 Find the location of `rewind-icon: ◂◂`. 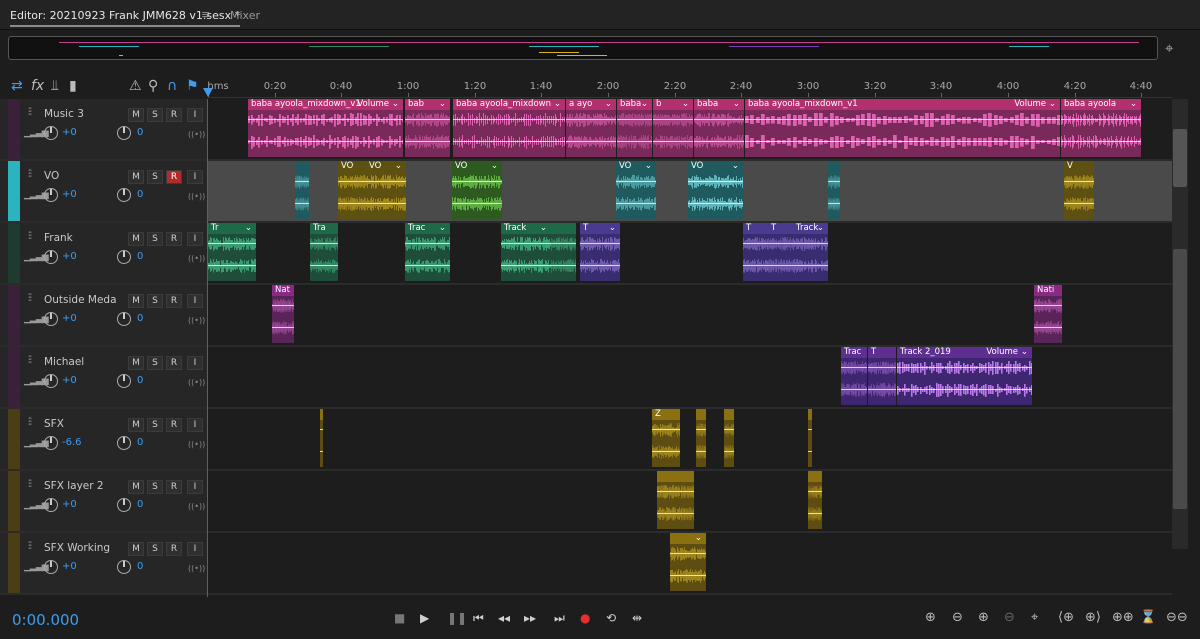

rewind-icon: ◂◂ is located at coordinates (504, 618).